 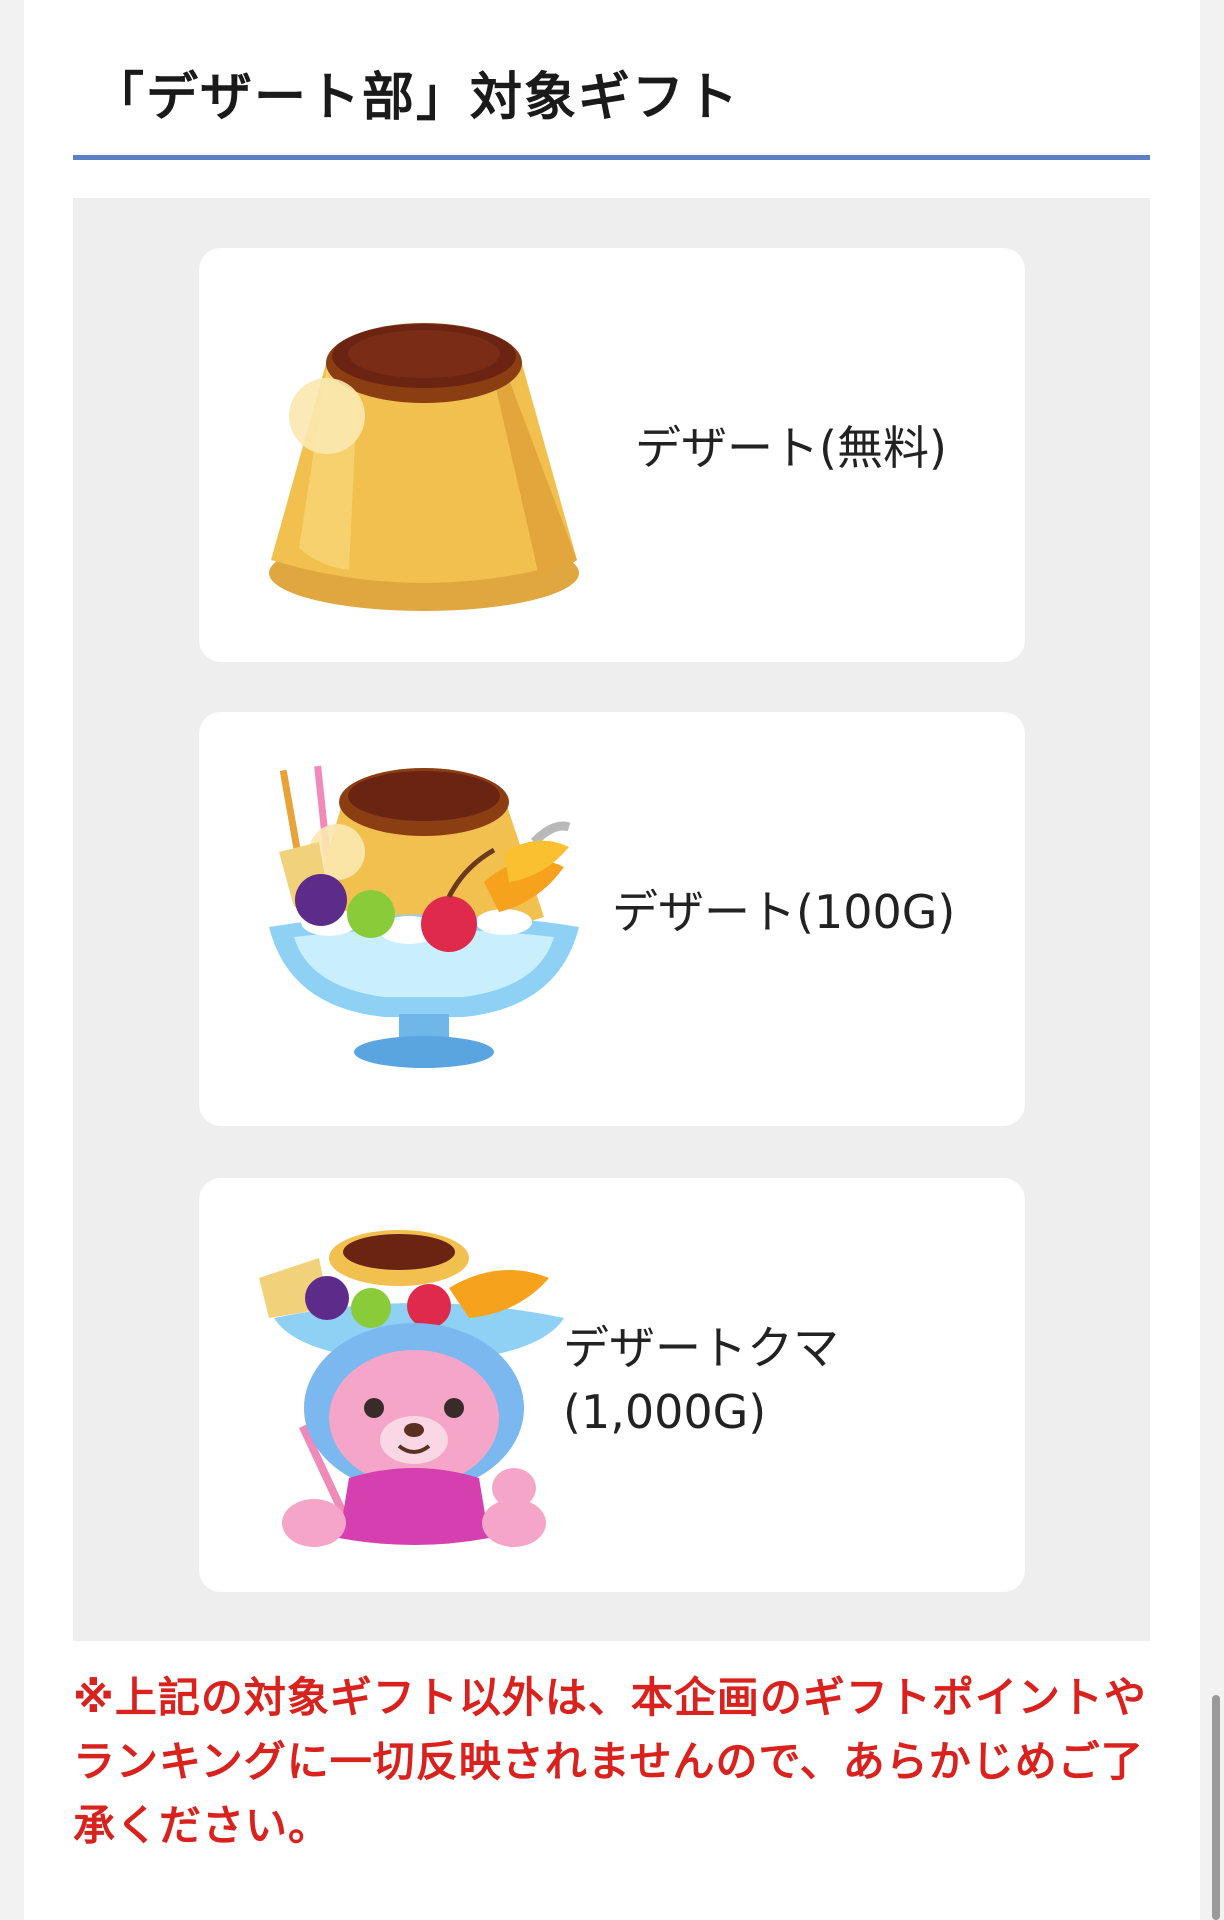 What do you see at coordinates (665, 1412) in the screenshot?
I see `gift-label-price: (1,000G)` at bounding box center [665, 1412].